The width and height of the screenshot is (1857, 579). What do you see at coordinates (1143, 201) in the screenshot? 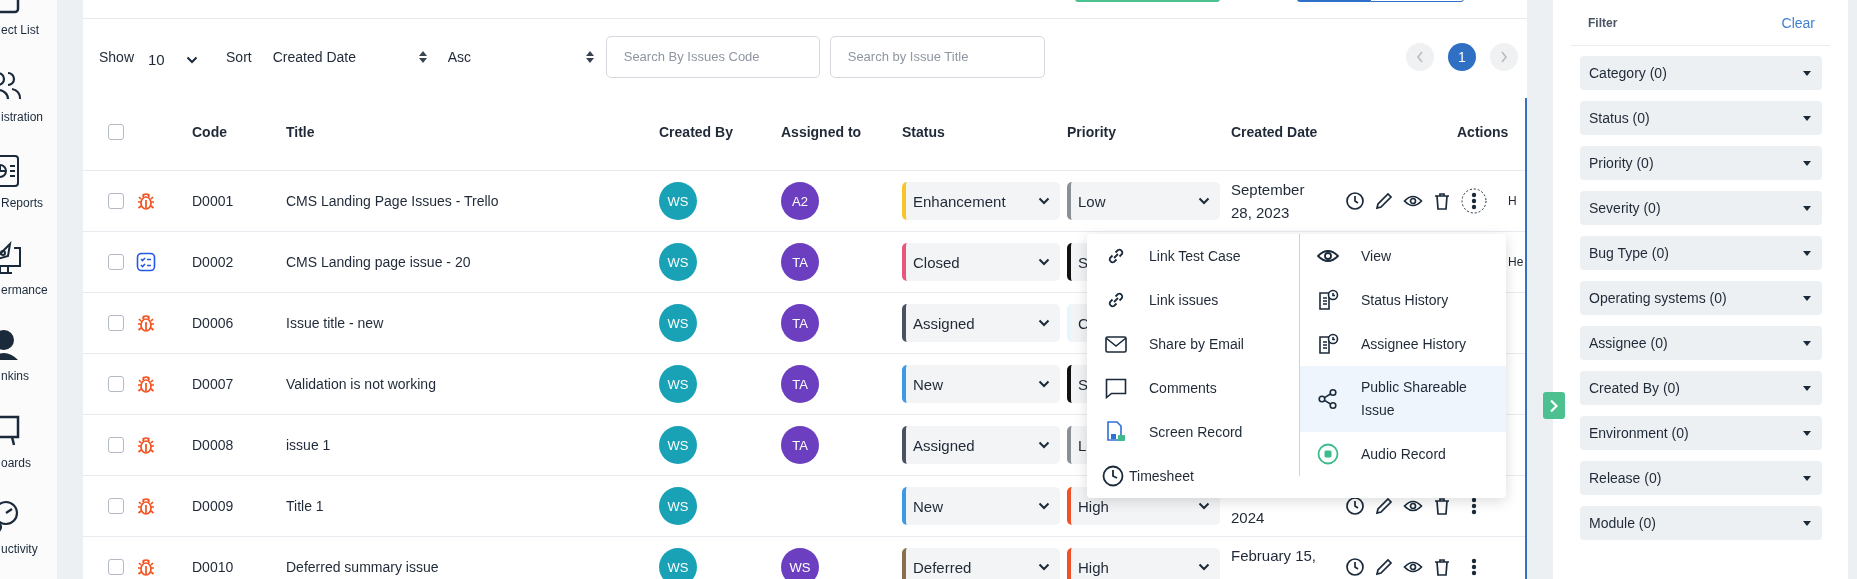
I see `priority-select: Low` at bounding box center [1143, 201].